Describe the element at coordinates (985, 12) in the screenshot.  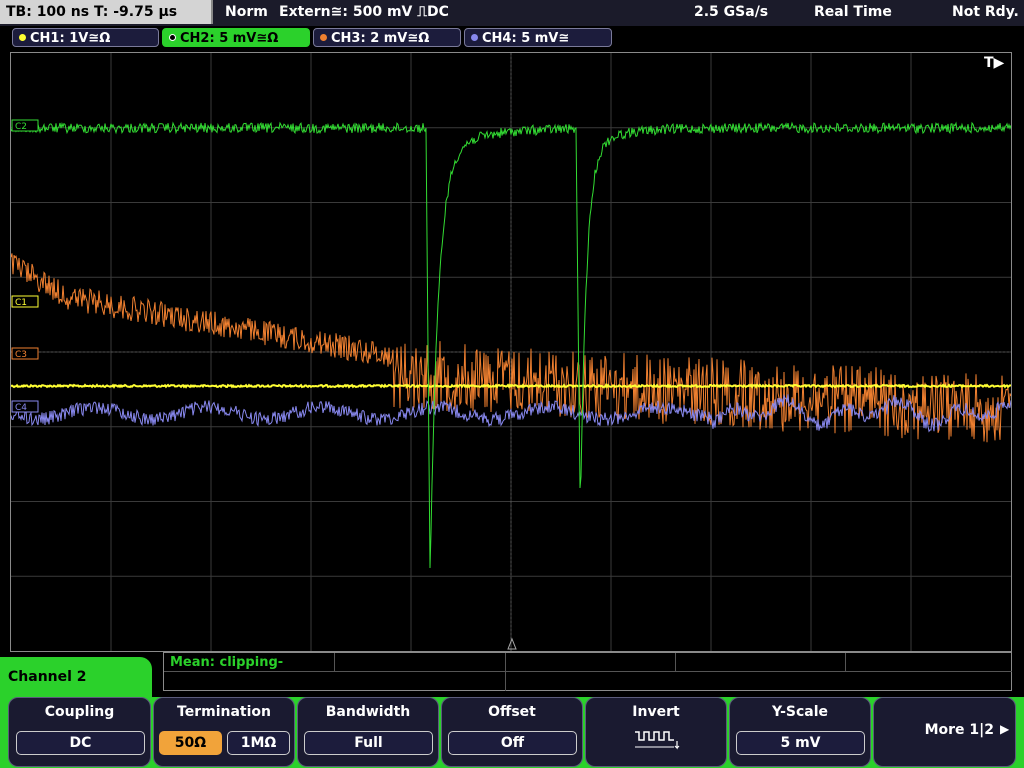
I see `trigger-state: Not Rdy.` at that location.